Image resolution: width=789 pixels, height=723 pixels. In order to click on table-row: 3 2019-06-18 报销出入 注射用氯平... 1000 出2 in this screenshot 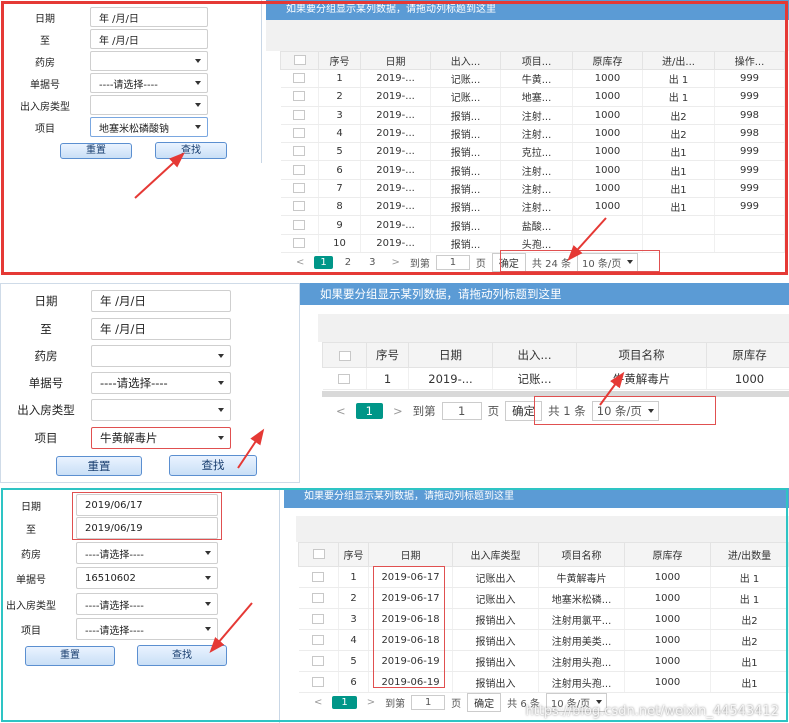, I will do `click(543, 619)`.